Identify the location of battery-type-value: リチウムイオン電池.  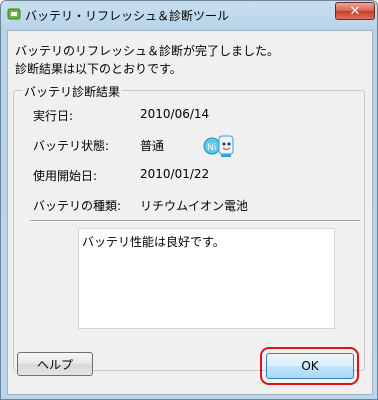
(194, 206).